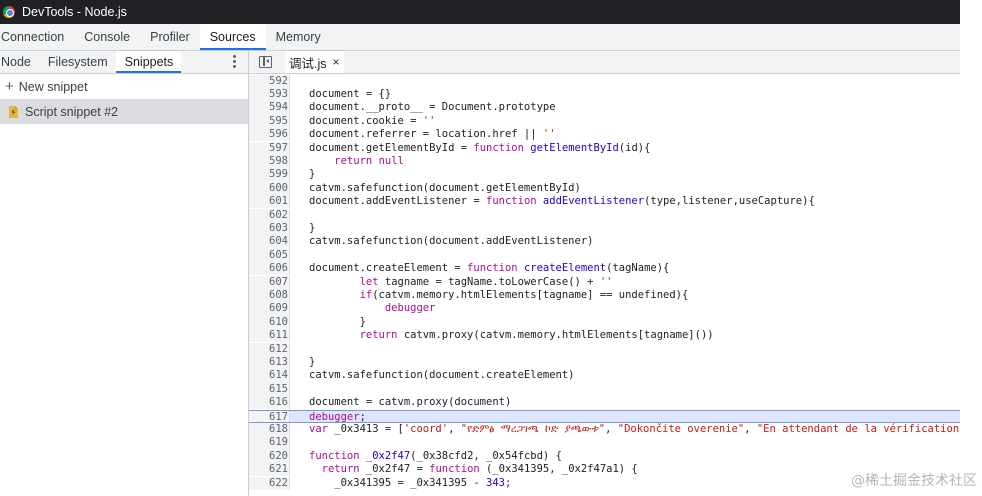  What do you see at coordinates (604, 416) in the screenshot?
I see `code-line-current: 617 debugger;` at bounding box center [604, 416].